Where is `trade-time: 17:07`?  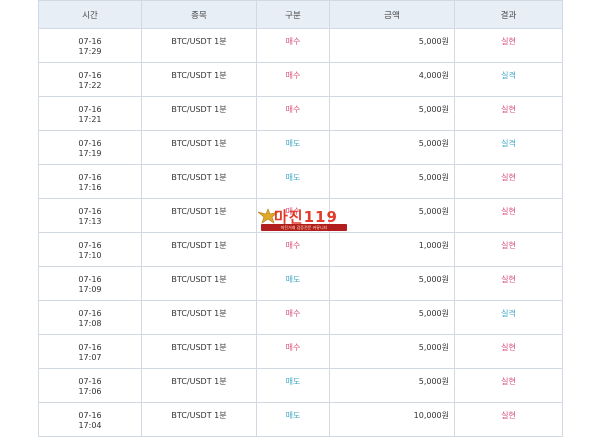 trade-time: 17:07 is located at coordinates (90, 357).